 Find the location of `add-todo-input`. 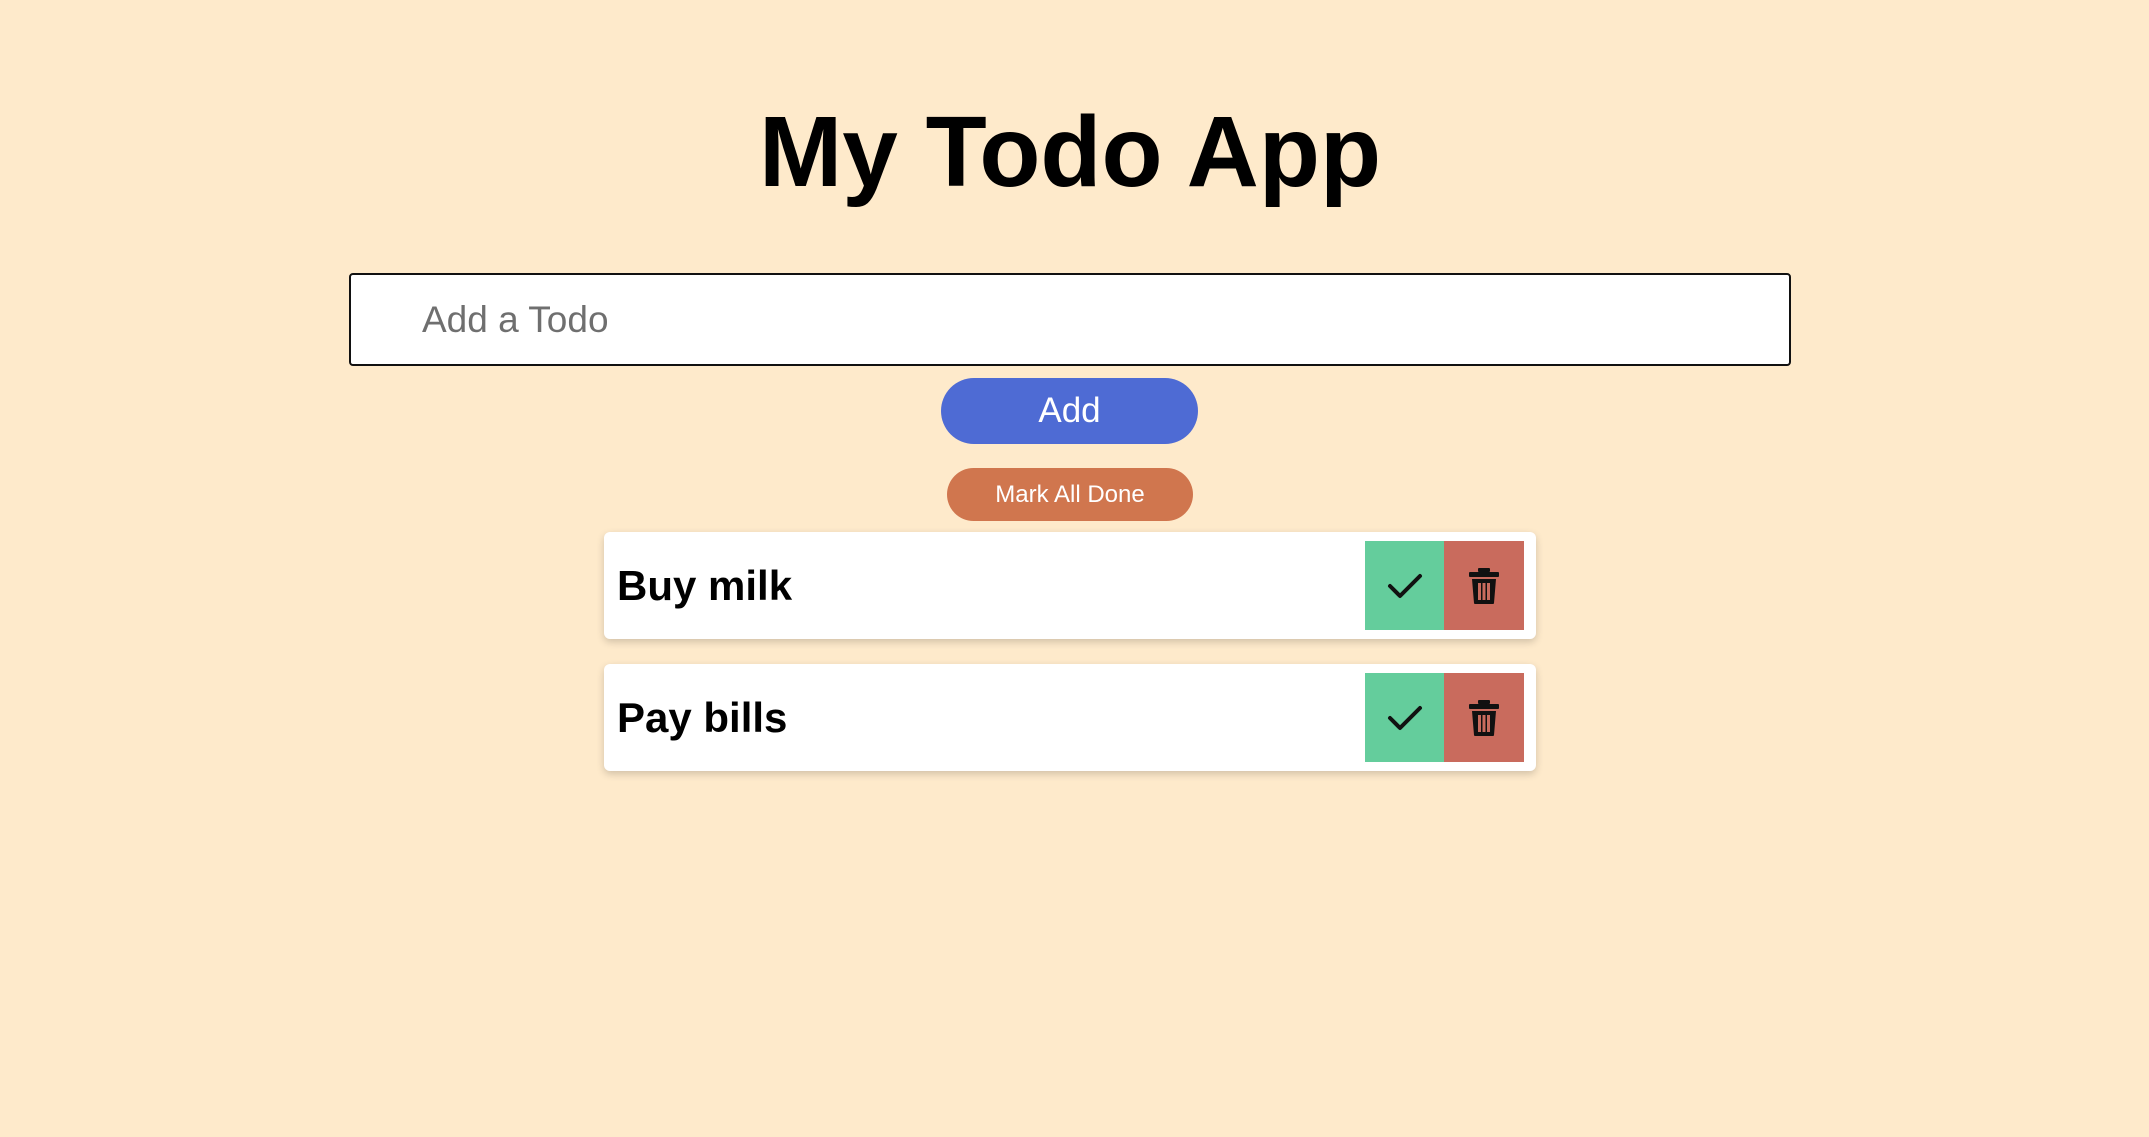

add-todo-input is located at coordinates (1070, 319).